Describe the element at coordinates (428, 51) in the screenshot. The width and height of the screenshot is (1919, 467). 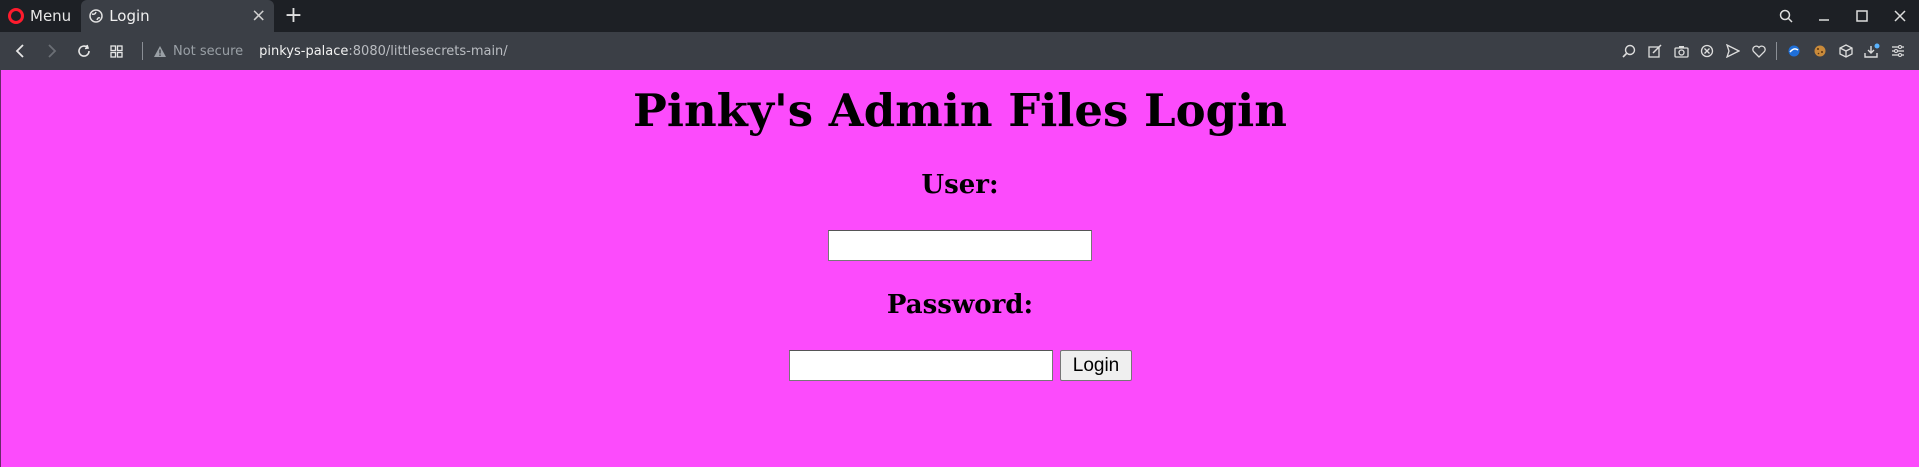
I see `url-path: :8080/littlesecrets-main/` at that location.